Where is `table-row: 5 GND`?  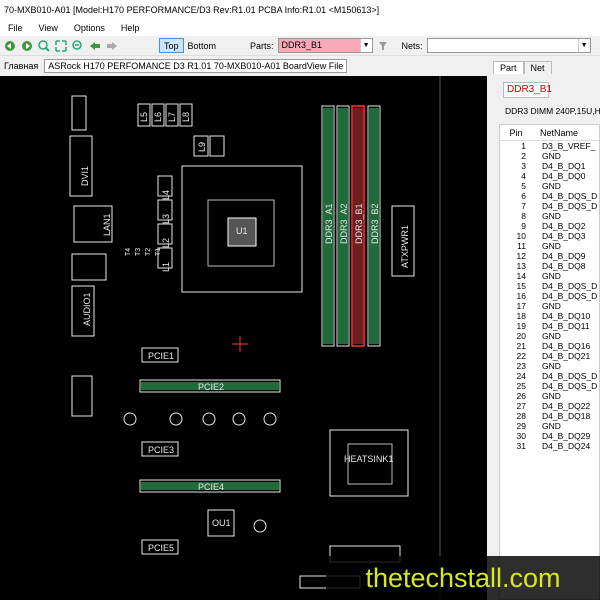
table-row: 5 GND is located at coordinates (549, 186).